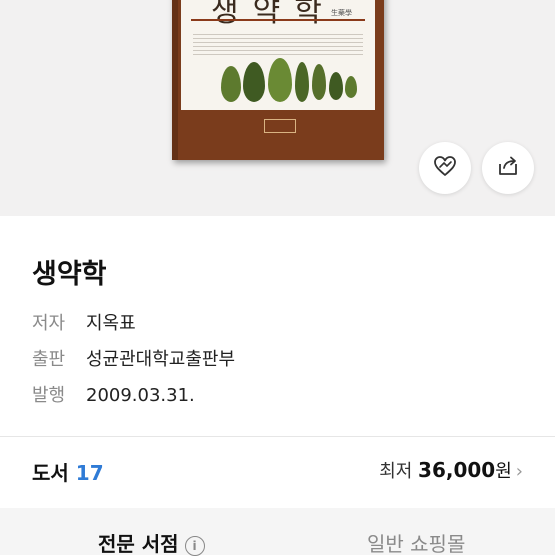  I want to click on cover-title: 생약학, so click(273, 14).